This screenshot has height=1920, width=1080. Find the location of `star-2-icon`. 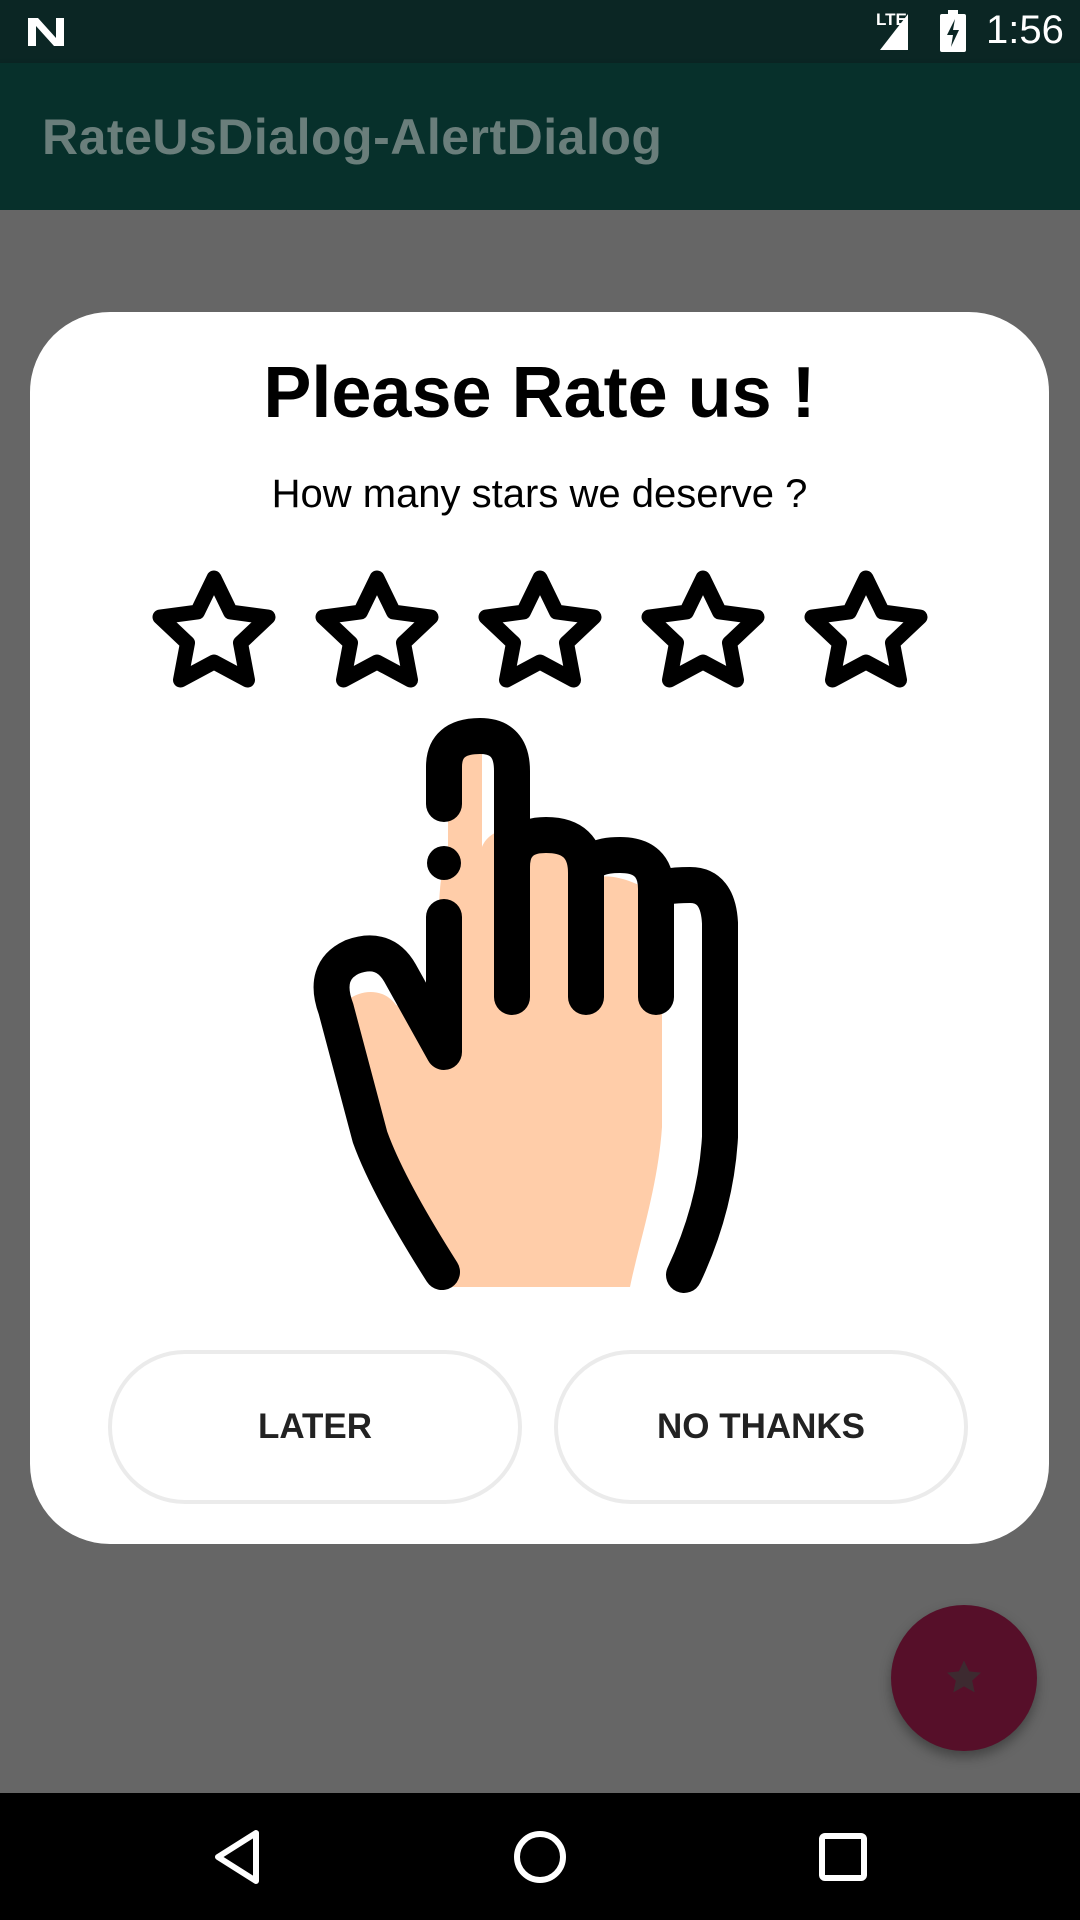

star-2-icon is located at coordinates (377, 634).